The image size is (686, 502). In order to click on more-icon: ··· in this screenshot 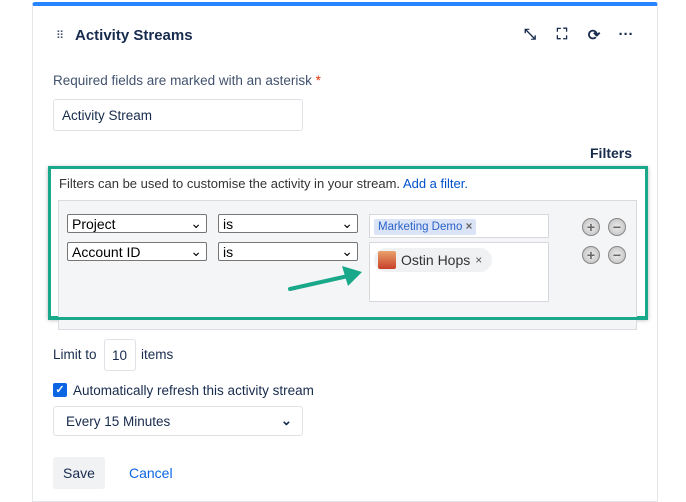, I will do `click(626, 36)`.